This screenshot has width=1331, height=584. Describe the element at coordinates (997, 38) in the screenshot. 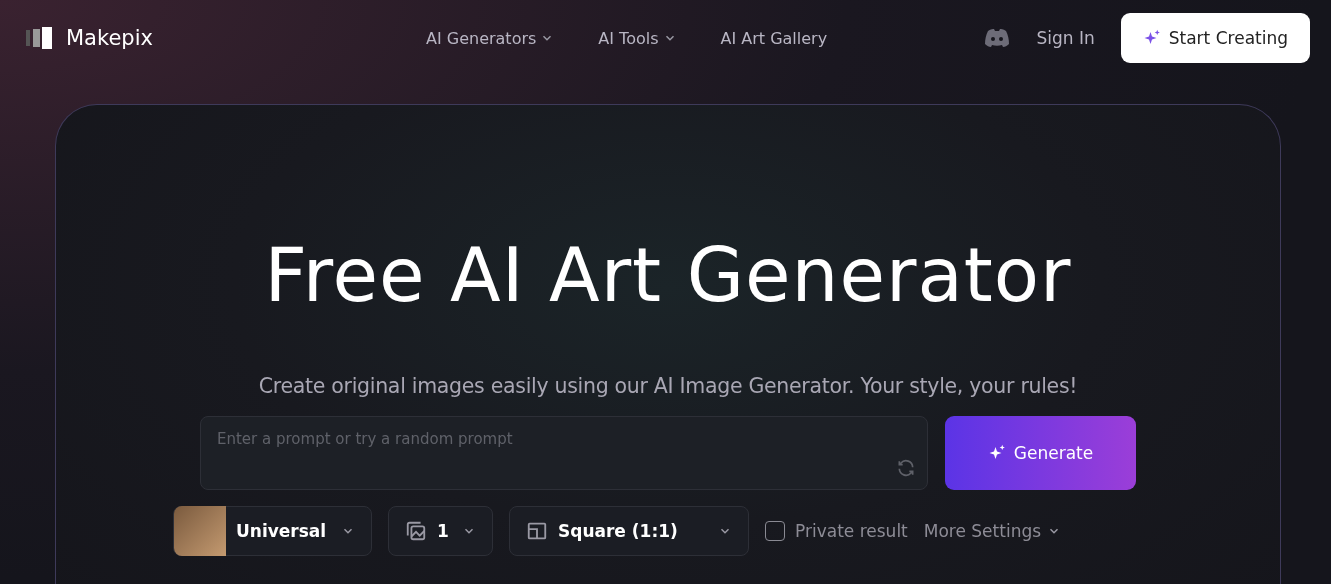

I see `discord-icon` at that location.